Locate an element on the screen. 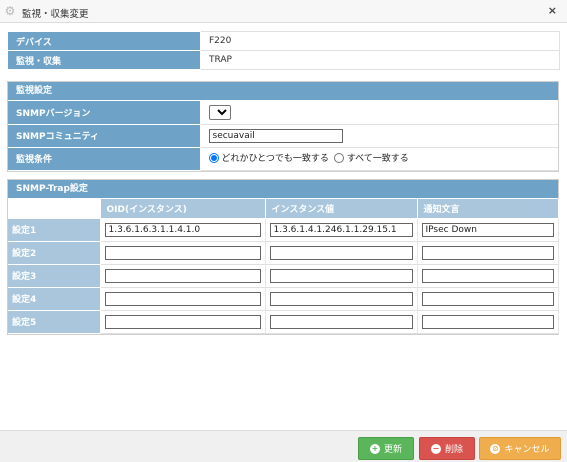  update-button: + 更新 is located at coordinates (386, 448).